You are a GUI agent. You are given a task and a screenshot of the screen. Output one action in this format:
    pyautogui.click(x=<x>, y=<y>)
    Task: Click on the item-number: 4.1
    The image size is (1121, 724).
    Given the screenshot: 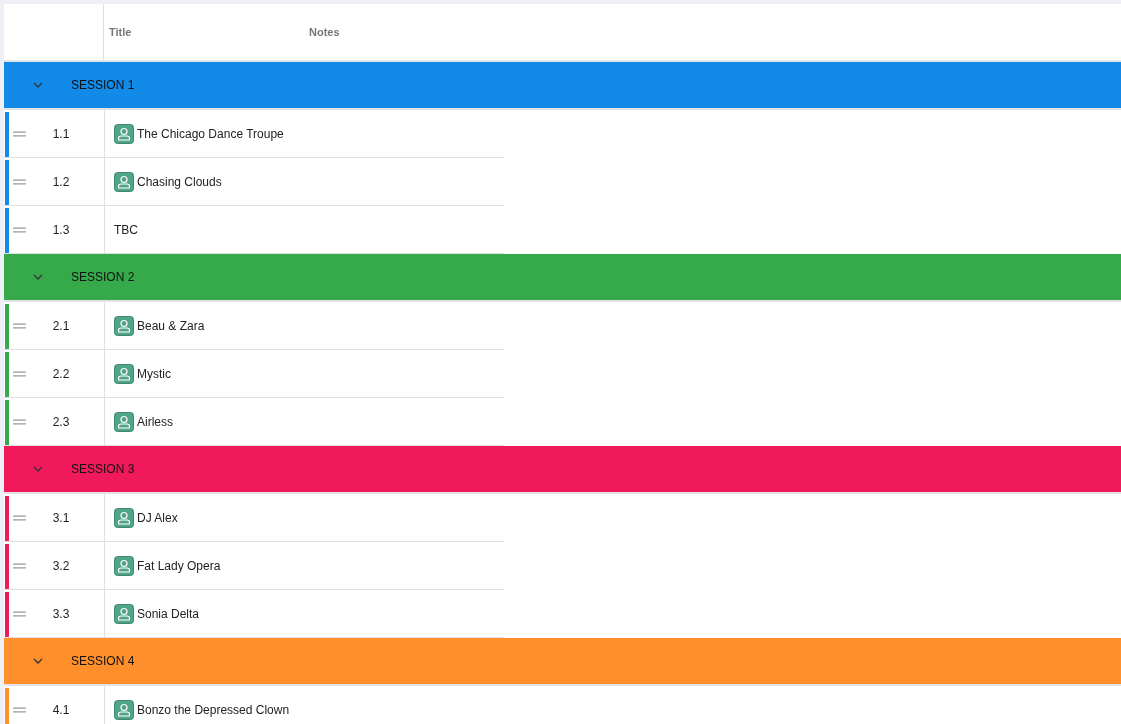 What is the action you would take?
    pyautogui.click(x=61, y=709)
    